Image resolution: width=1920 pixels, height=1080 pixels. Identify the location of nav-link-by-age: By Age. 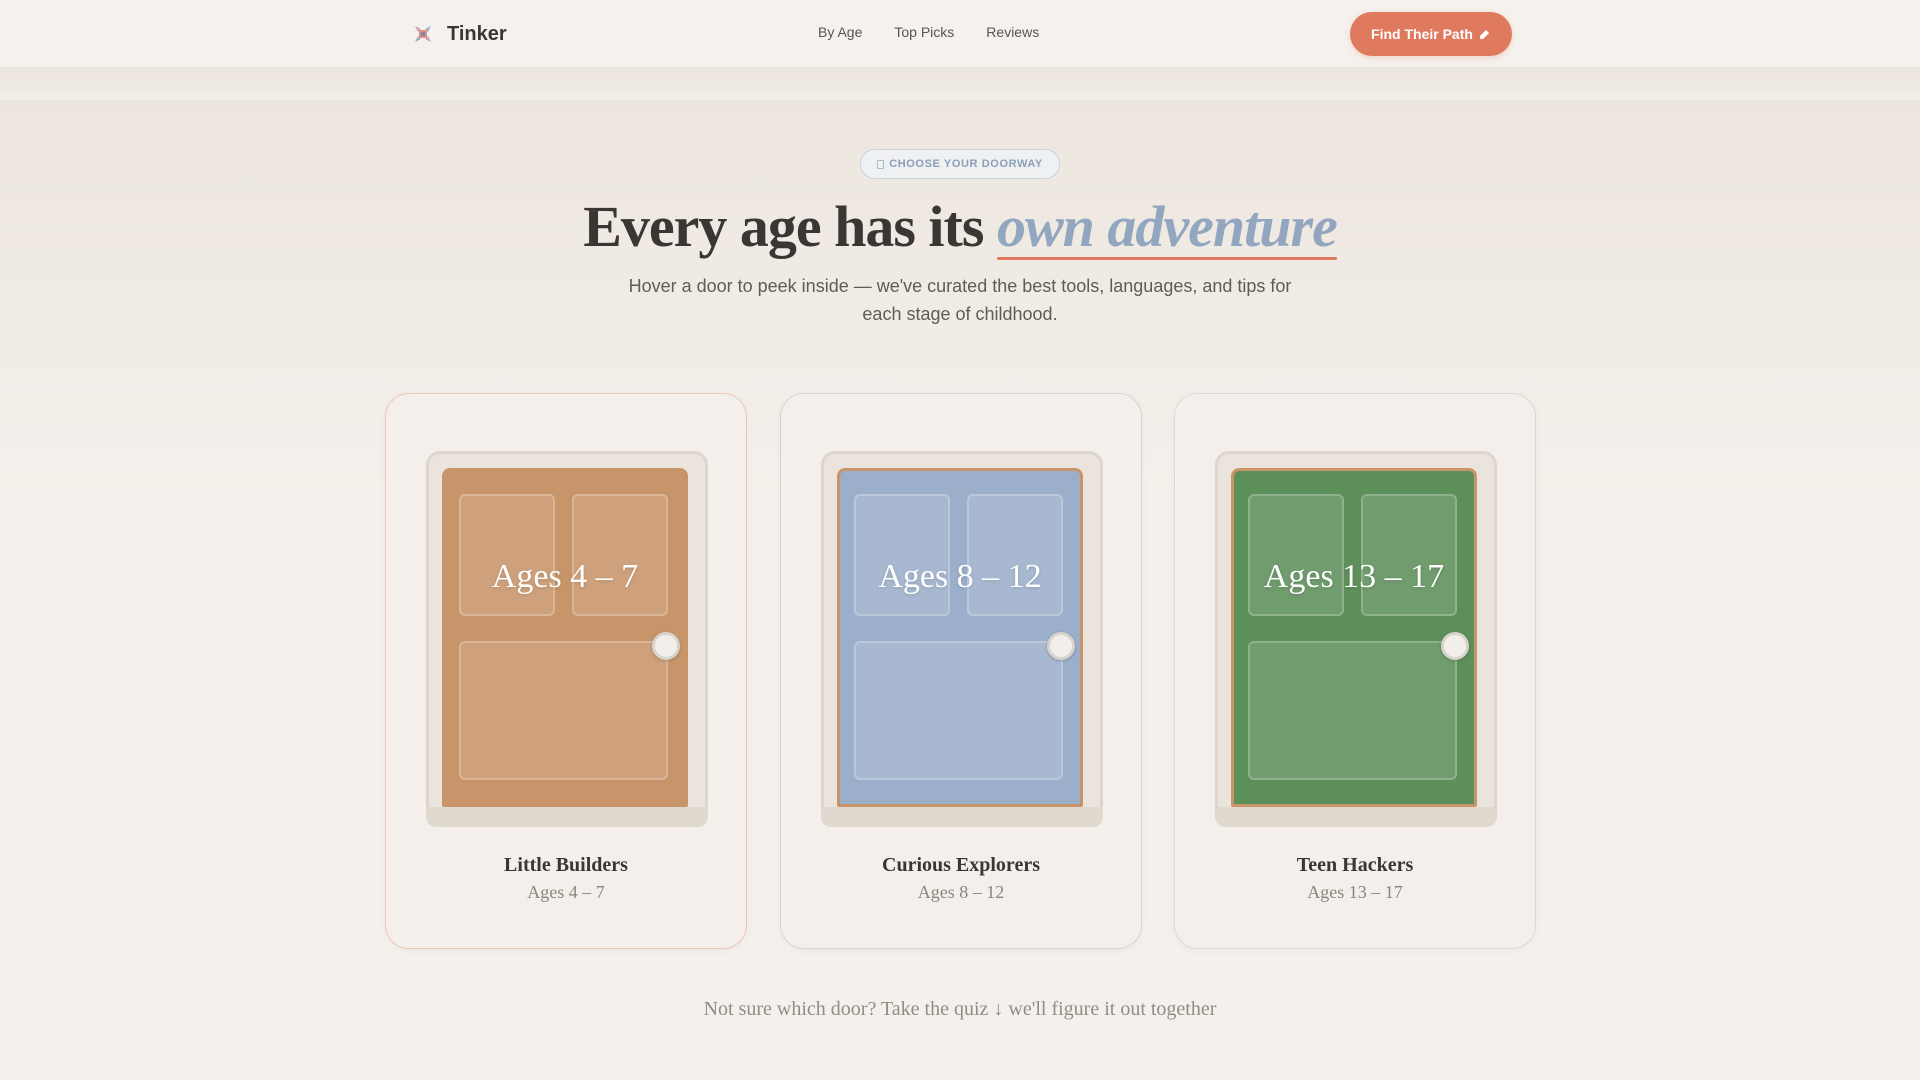
(840, 32).